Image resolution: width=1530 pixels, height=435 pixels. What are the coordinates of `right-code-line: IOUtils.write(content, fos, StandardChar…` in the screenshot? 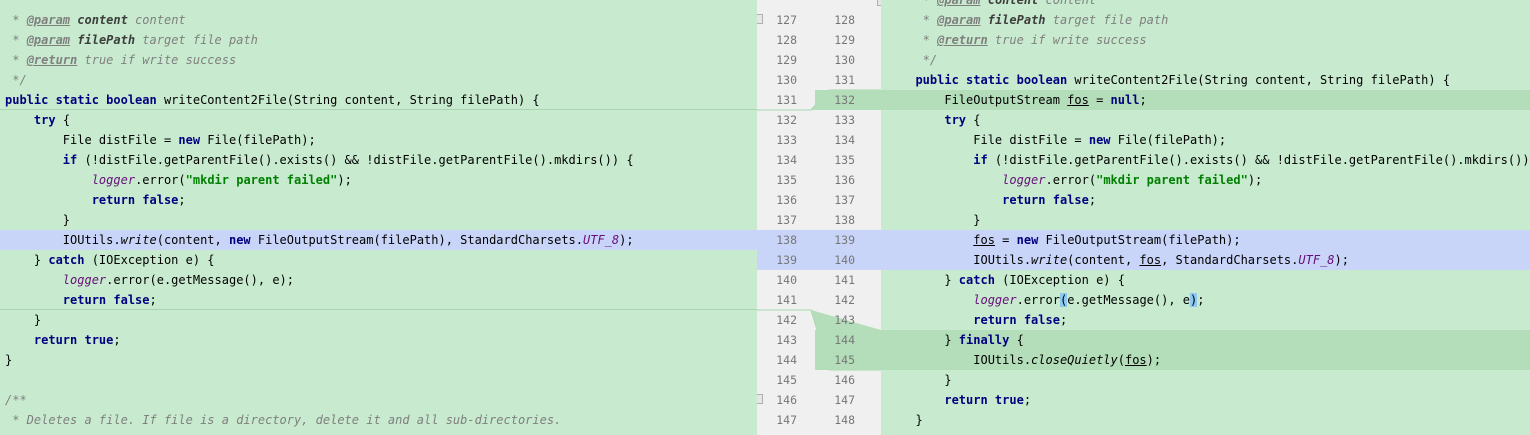 It's located at (1205, 260).